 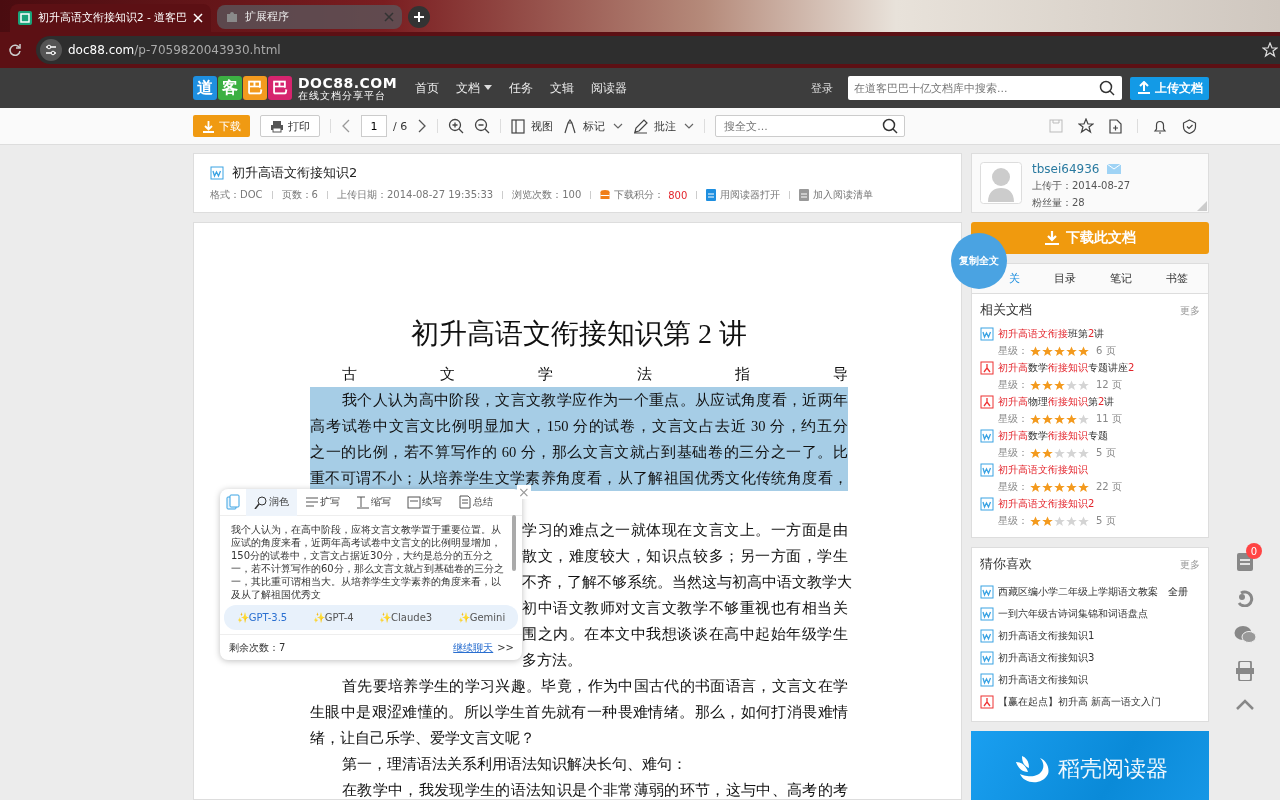 What do you see at coordinates (1066, 368) in the screenshot?
I see `document-link: 初升高数学衔接知识专题讲座2` at bounding box center [1066, 368].